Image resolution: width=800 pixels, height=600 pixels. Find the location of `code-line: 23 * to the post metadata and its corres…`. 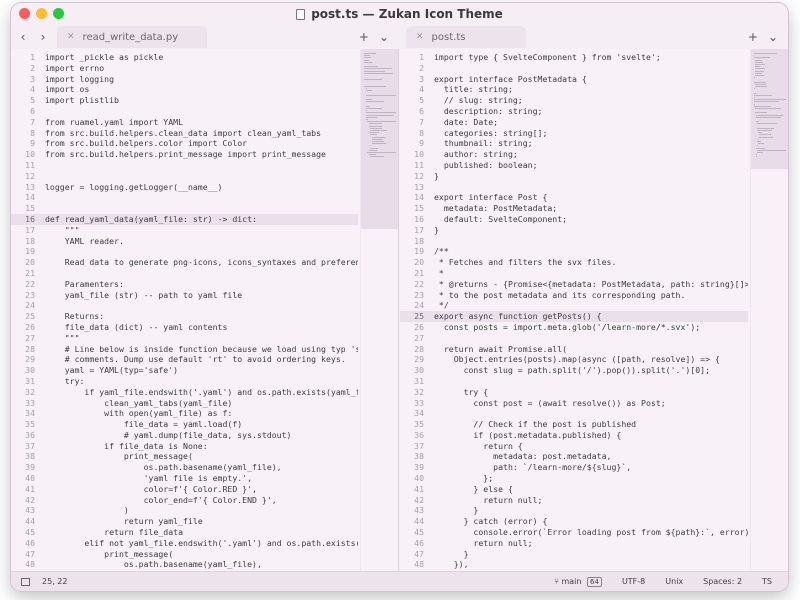

code-line: 23 * to the post metadata and its corres… is located at coordinates (574, 295).